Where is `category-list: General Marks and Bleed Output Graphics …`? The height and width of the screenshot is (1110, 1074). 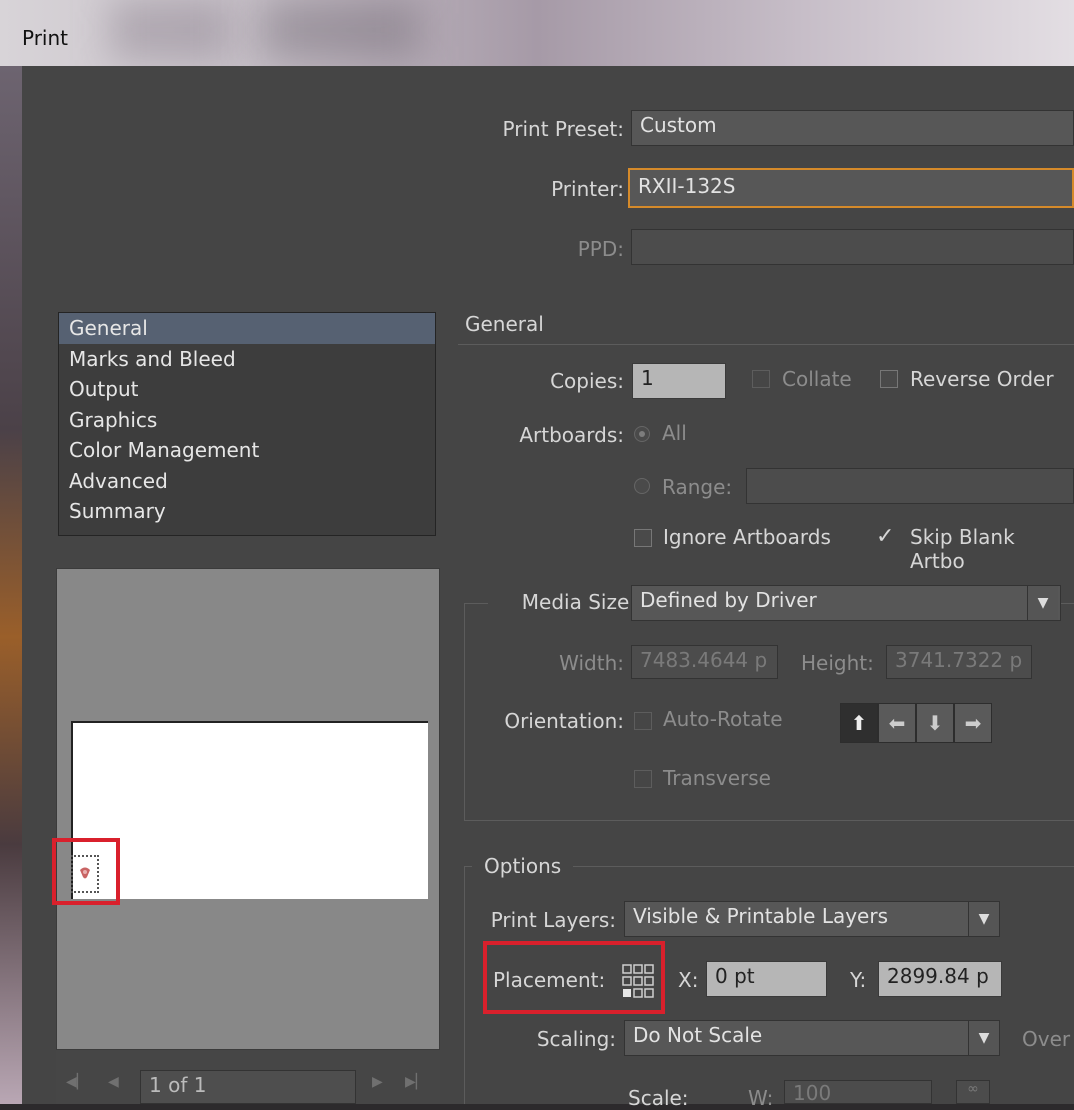
category-list: General Marks and Bleed Output Graphics … is located at coordinates (247, 424).